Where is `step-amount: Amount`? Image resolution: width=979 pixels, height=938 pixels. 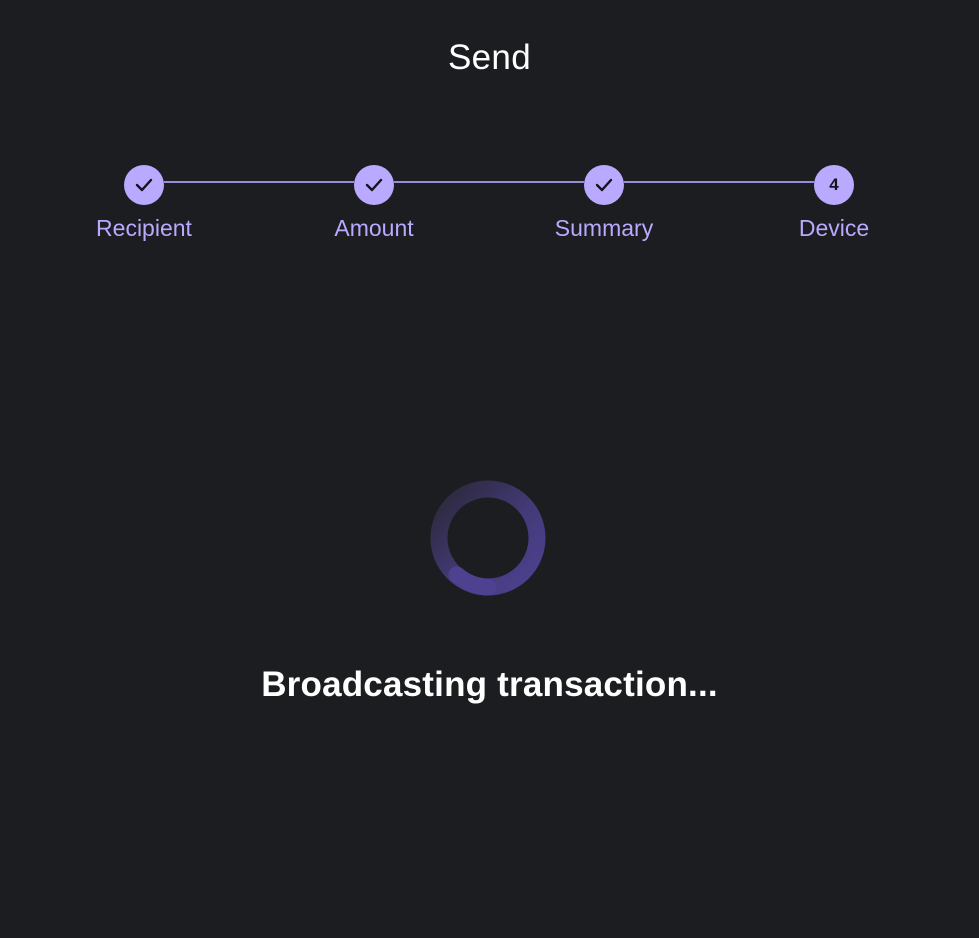 step-amount: Amount is located at coordinates (374, 203).